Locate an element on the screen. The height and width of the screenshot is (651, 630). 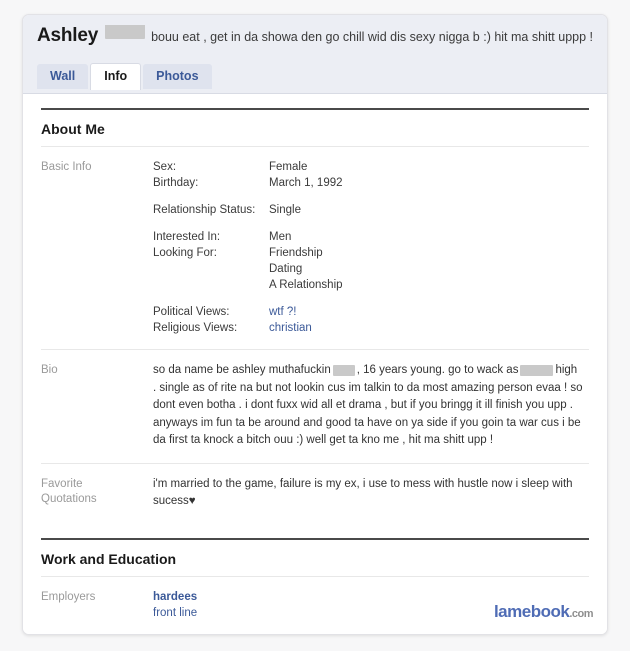
field-value-interested-in: Men is located at coordinates (280, 237).